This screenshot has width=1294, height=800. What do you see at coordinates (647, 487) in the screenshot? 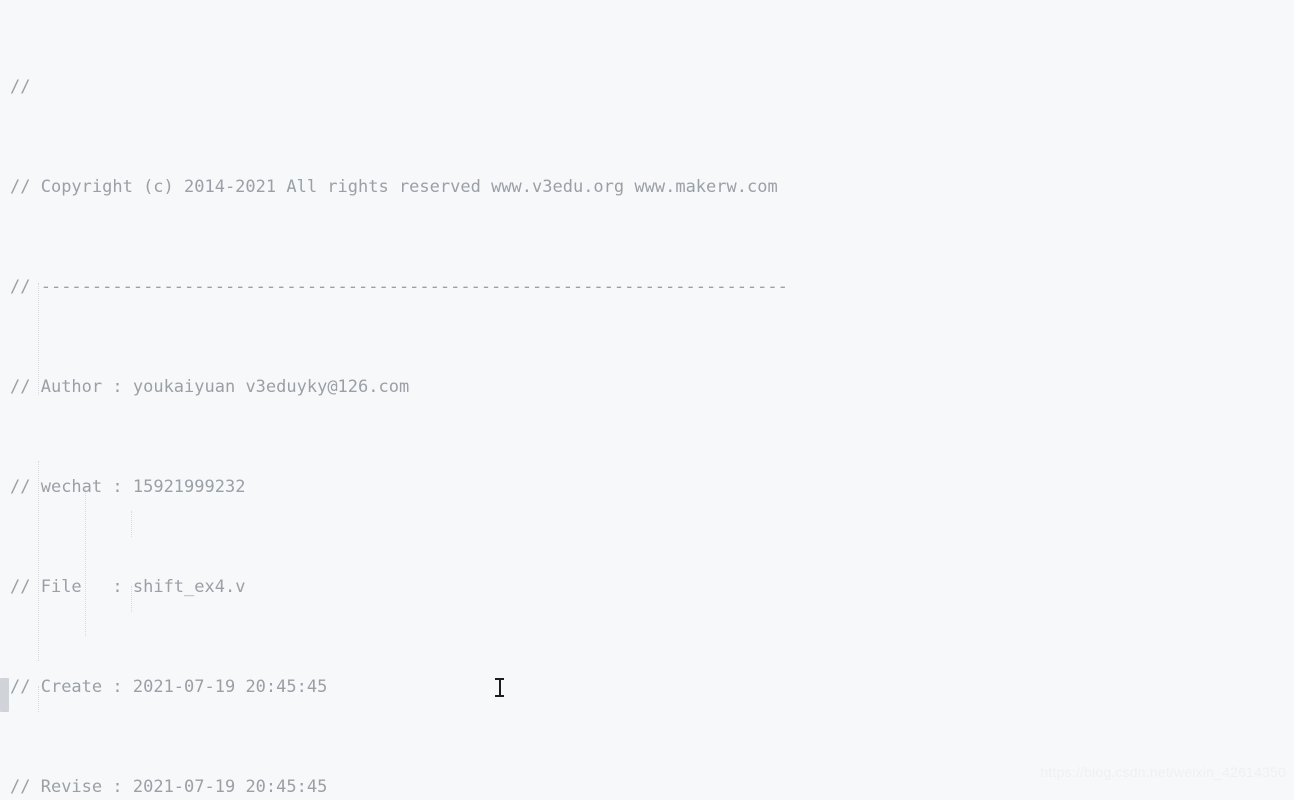
I see `code-line: // wechat : 15921999232` at bounding box center [647, 487].